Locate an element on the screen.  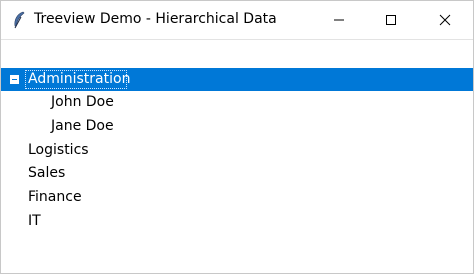
minimize-icon is located at coordinates (339, 20).